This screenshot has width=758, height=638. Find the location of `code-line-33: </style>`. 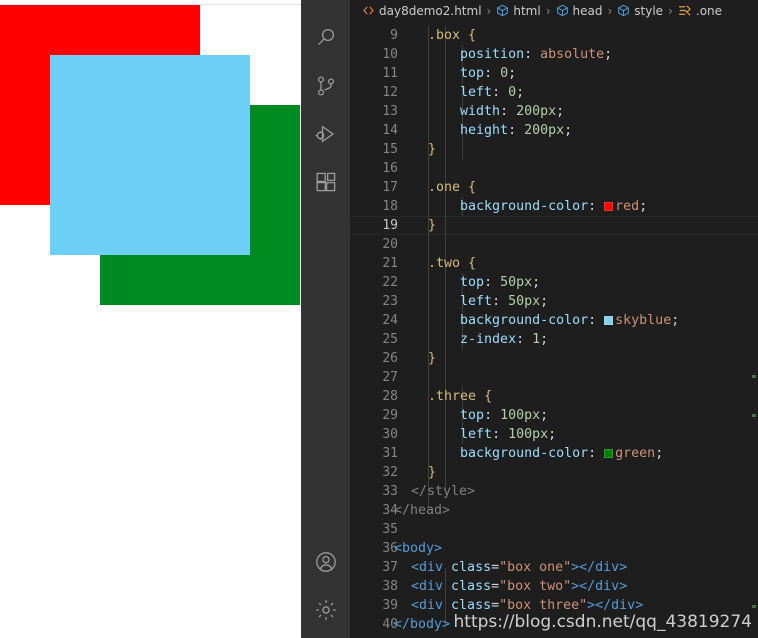

code-line-33: </style> is located at coordinates (584, 491).